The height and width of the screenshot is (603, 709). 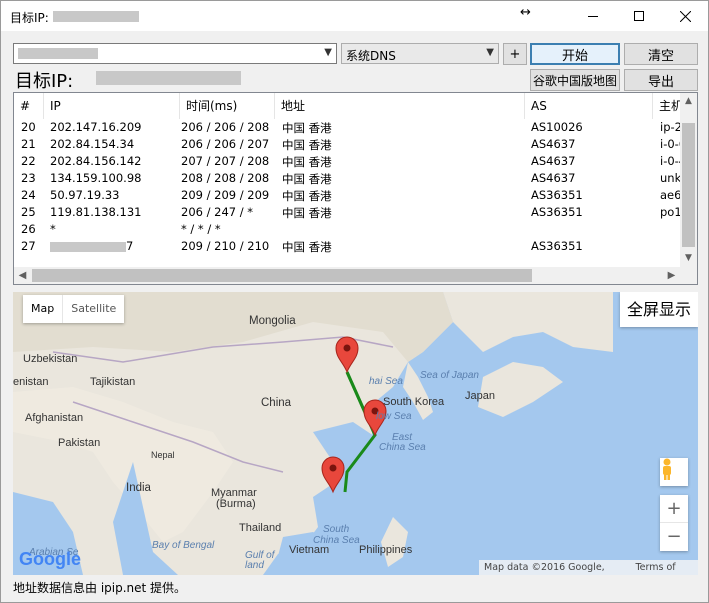 What do you see at coordinates (688, 101) in the screenshot?
I see `scroll-up-icon: ▲` at bounding box center [688, 101].